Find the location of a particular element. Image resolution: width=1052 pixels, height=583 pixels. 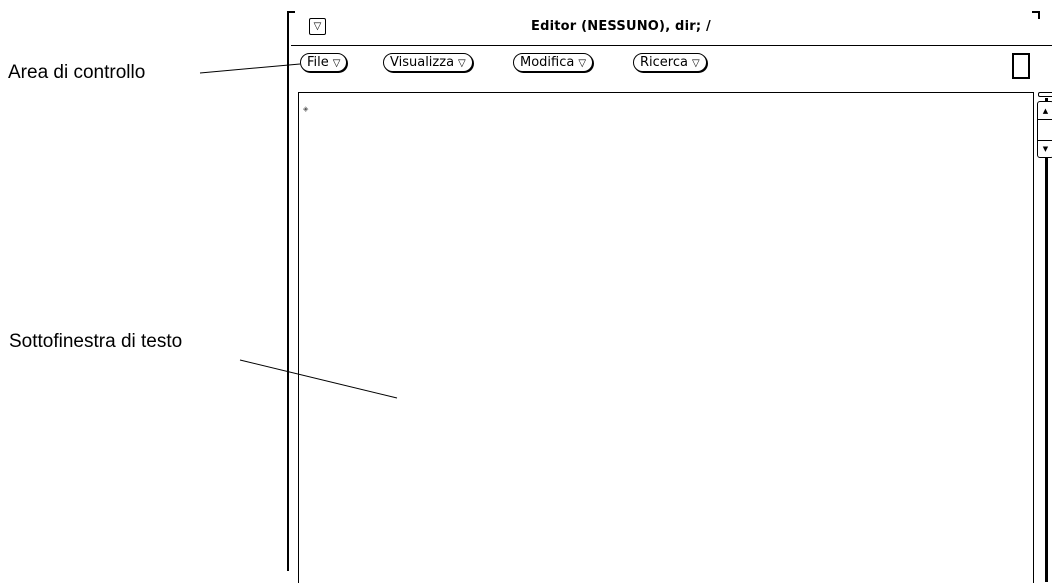

scrollbar-elevator: ▲ ▼ is located at coordinates (1044, 129).